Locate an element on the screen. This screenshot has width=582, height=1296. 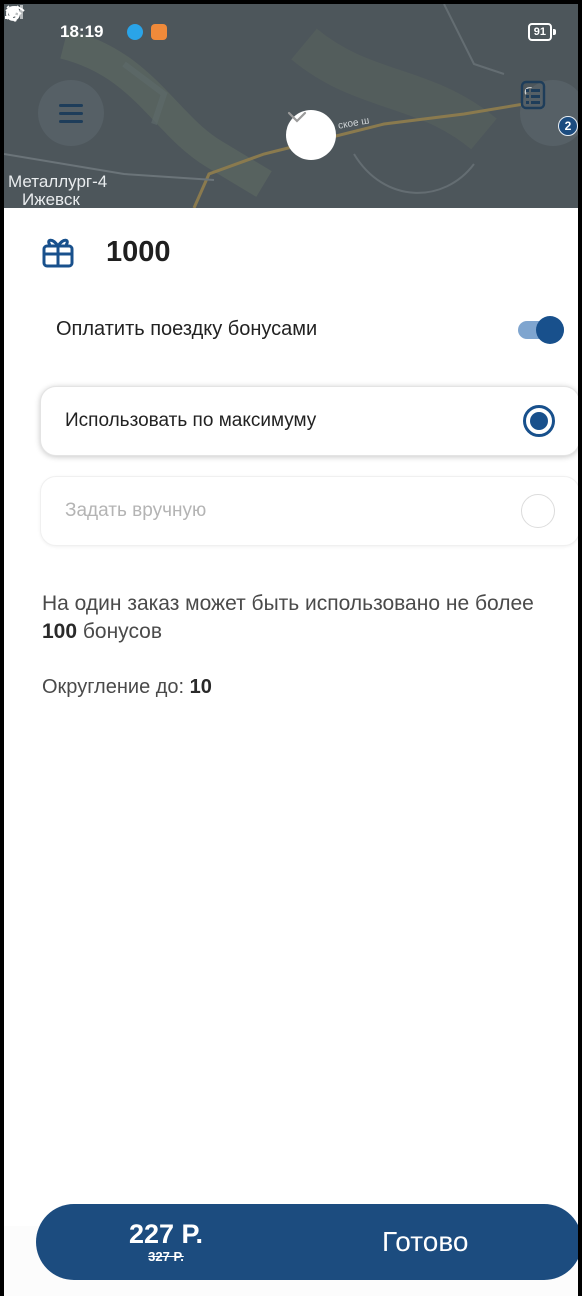
map-label-district: Металлург-4 is located at coordinates (58, 181).